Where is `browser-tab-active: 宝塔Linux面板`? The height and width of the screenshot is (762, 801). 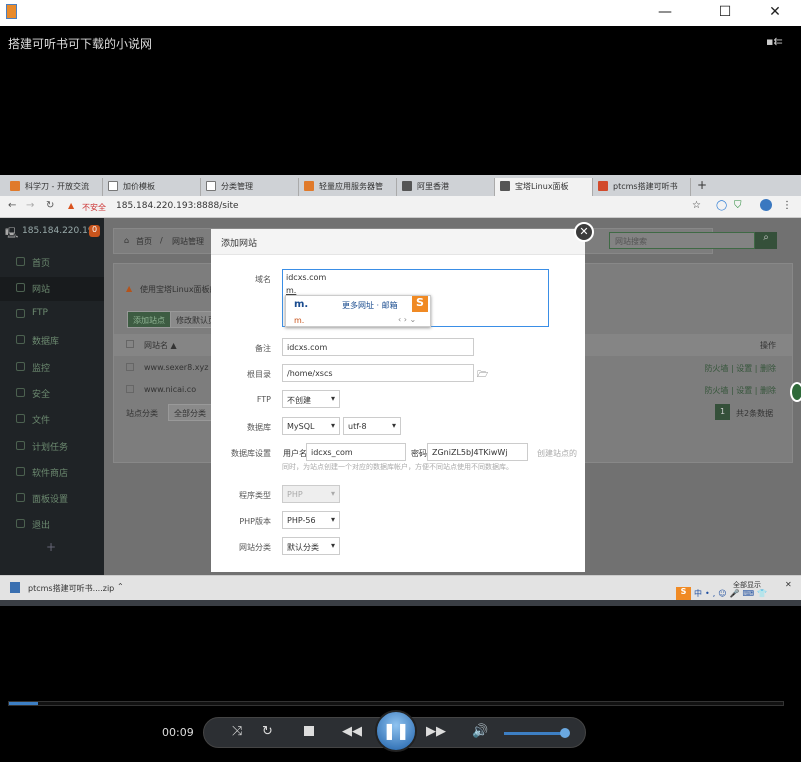 browser-tab-active: 宝塔Linux面板 is located at coordinates (544, 187).